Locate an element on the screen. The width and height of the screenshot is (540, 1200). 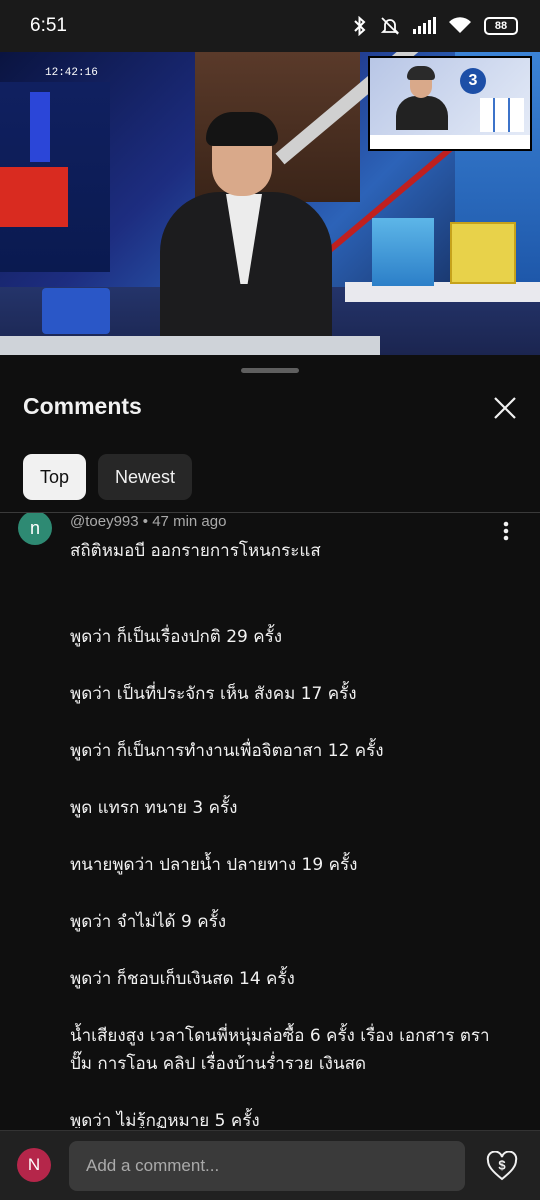
close-icon is located at coordinates (505, 408).